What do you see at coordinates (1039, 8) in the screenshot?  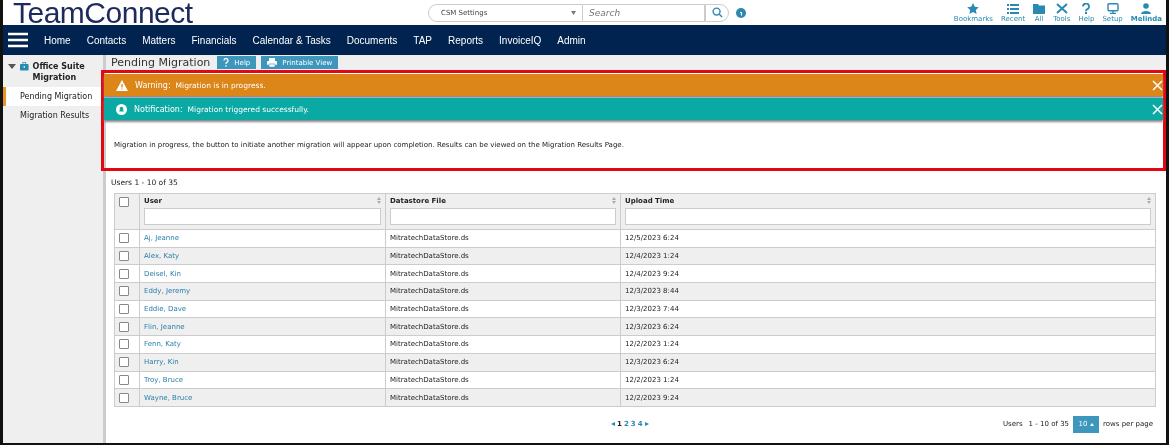 I see `folder-icon` at bounding box center [1039, 8].